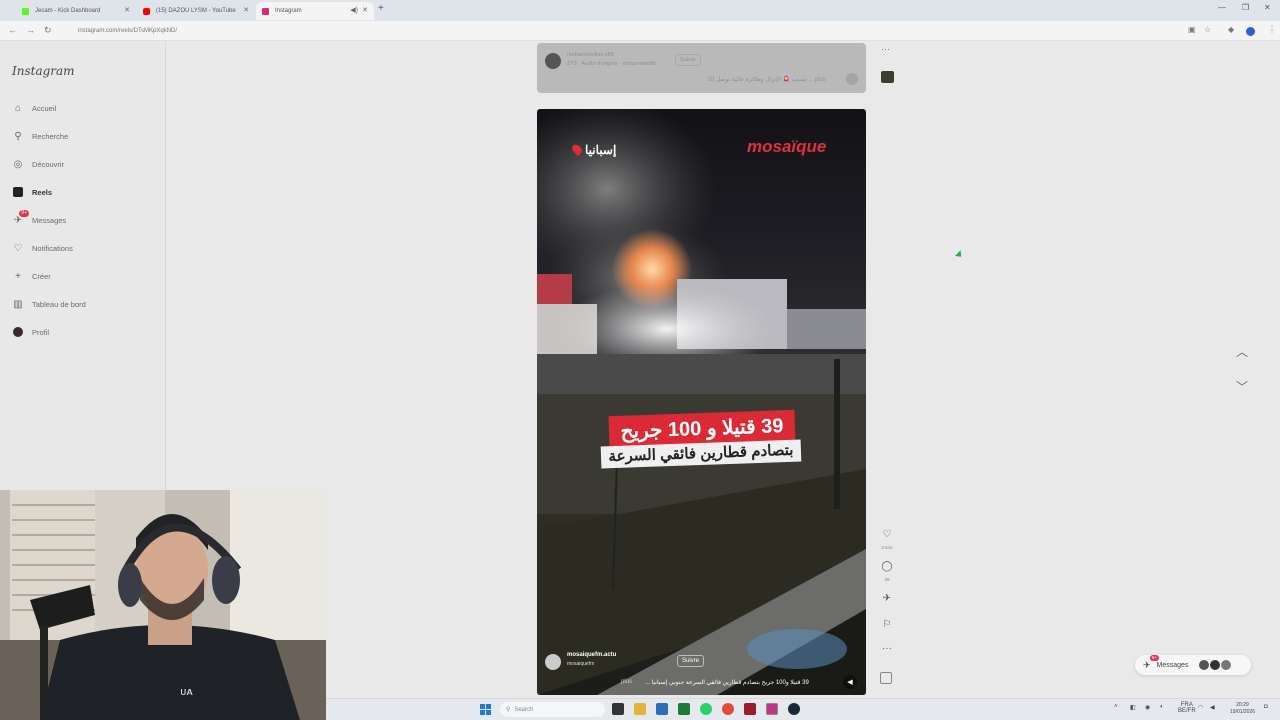  What do you see at coordinates (794, 709) in the screenshot?
I see `steam-icon` at bounding box center [794, 709].